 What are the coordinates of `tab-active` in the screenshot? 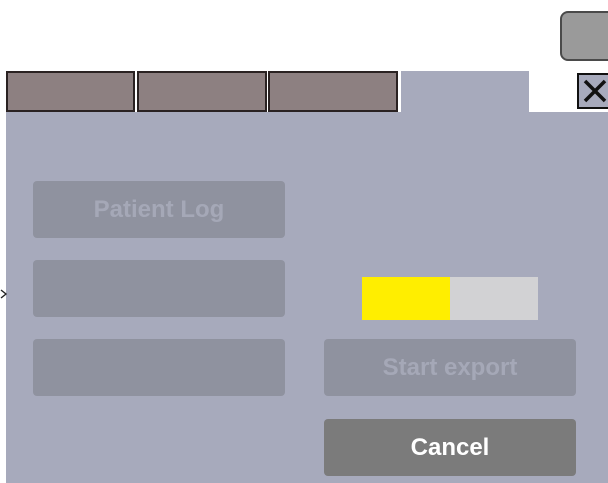 It's located at (465, 93).